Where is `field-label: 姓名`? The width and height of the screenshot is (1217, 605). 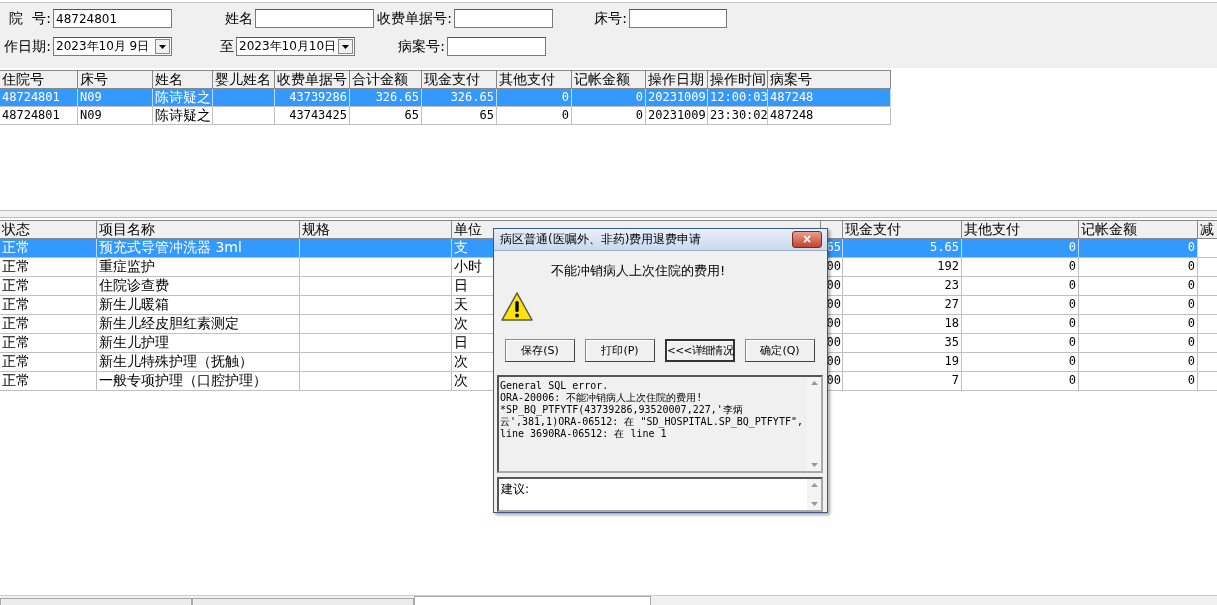
field-label: 姓名 is located at coordinates (238, 18).